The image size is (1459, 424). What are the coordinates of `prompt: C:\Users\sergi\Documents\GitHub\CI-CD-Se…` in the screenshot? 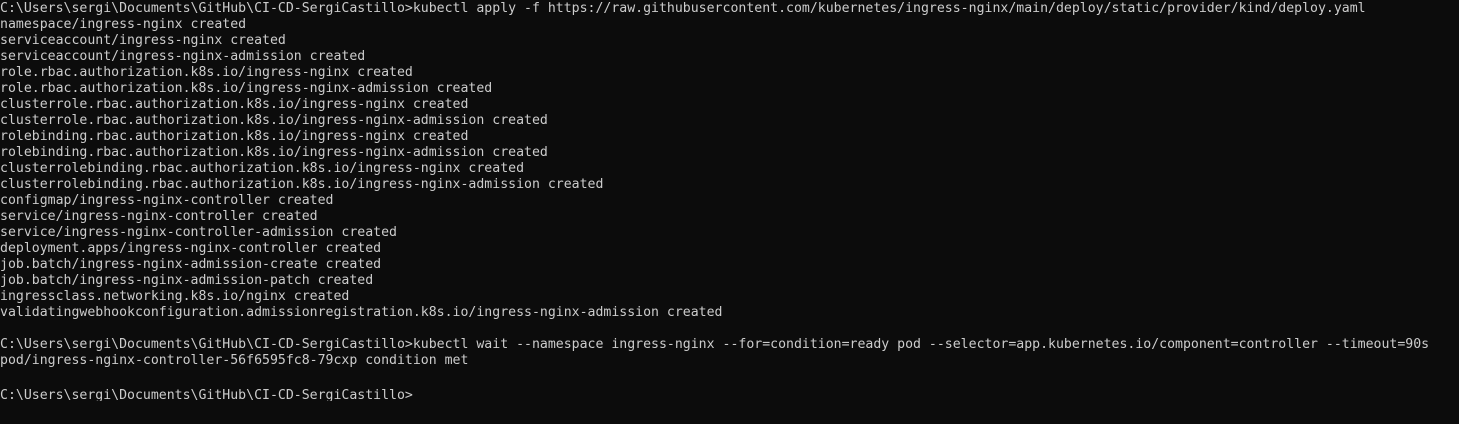 It's located at (206, 394).